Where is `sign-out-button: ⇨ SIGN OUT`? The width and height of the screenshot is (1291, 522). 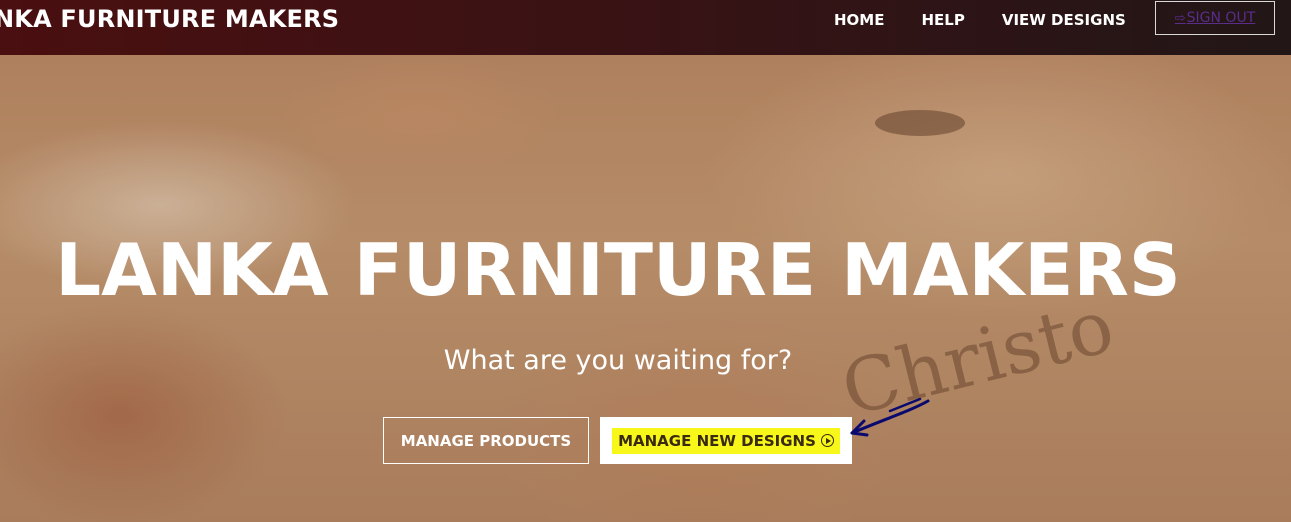
sign-out-button: ⇨ SIGN OUT is located at coordinates (1215, 18).